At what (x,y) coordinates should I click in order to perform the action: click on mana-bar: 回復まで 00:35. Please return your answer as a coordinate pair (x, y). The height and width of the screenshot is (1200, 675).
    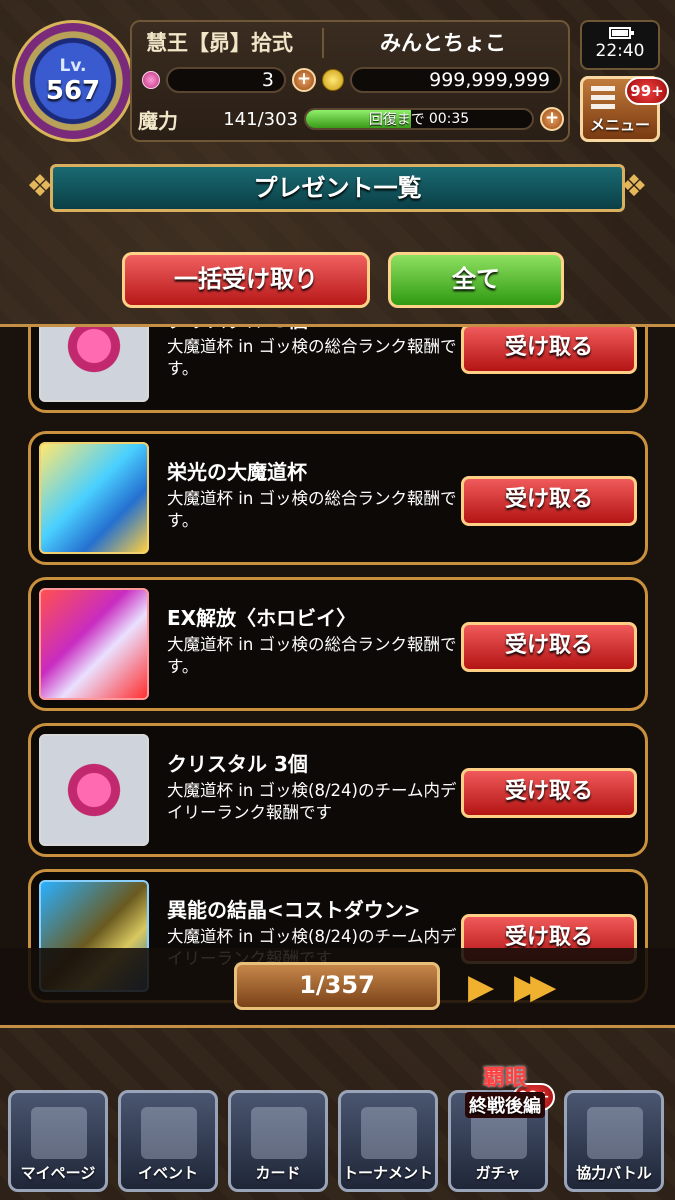
    Looking at the image, I should click on (419, 119).